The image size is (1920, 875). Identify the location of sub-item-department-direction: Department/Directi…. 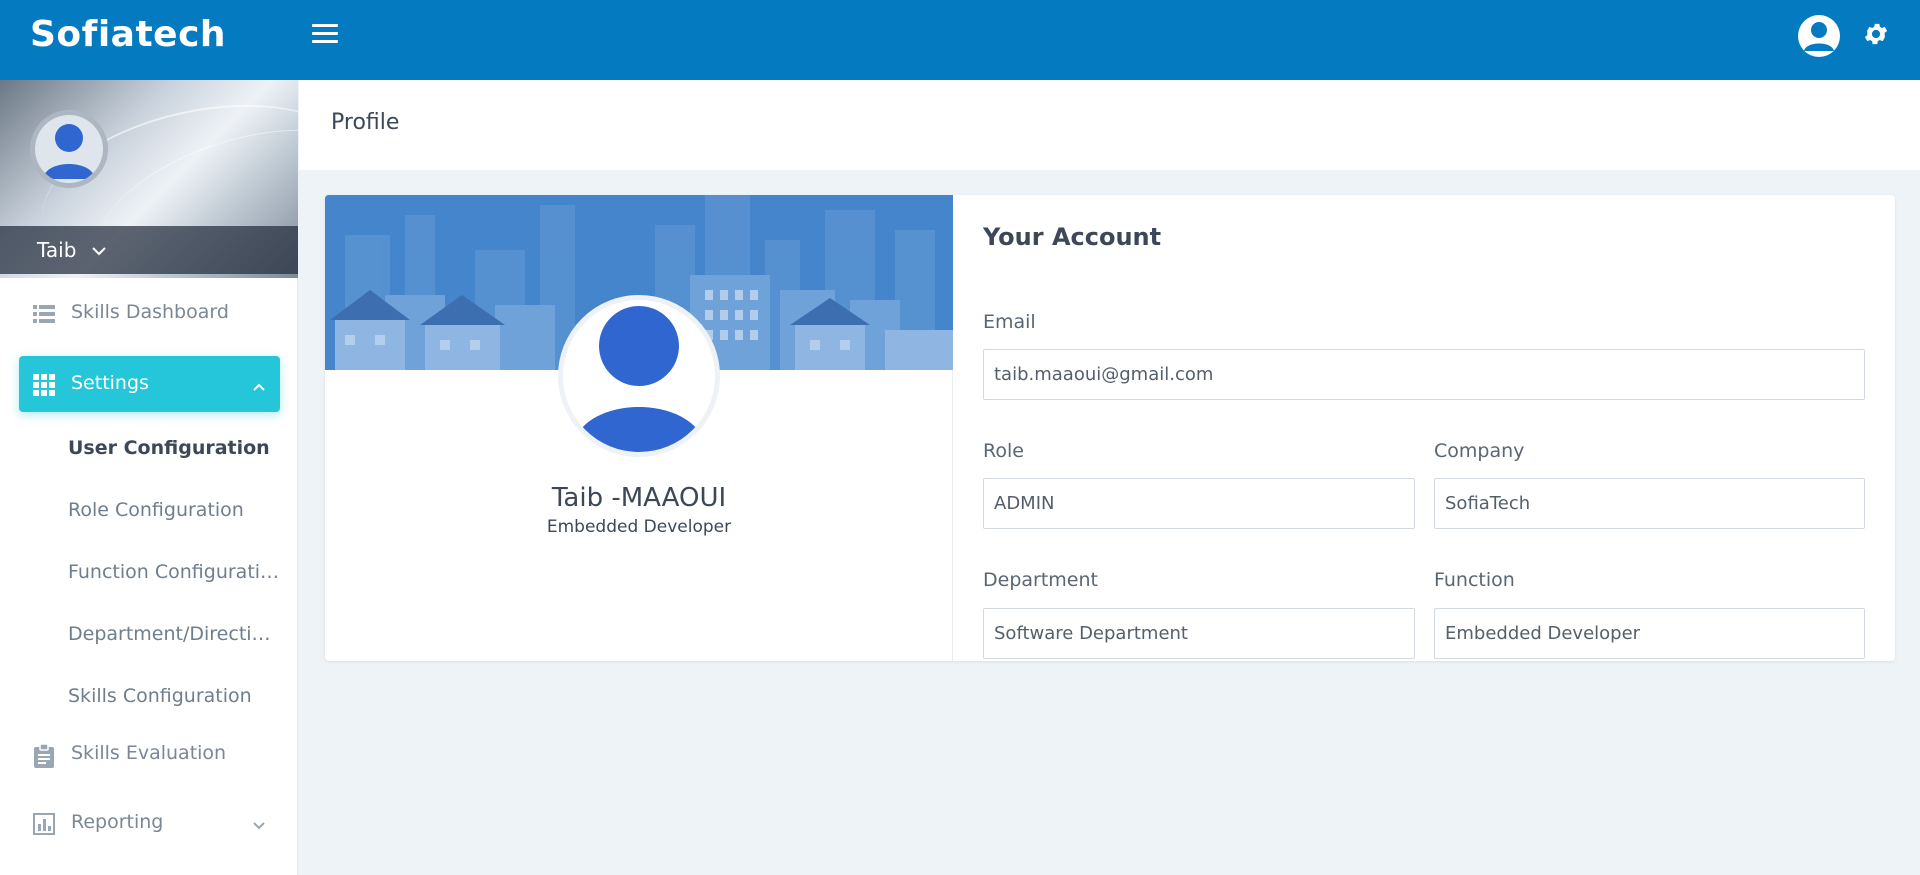
(174, 634).